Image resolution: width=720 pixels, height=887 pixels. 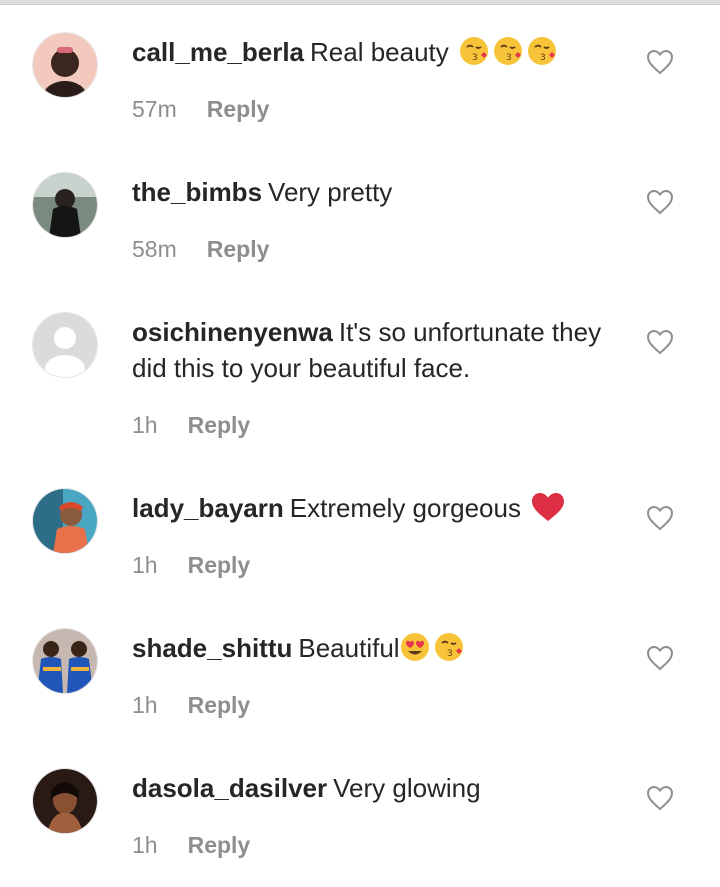 I want to click on comment-time: 57m, so click(x=154, y=109).